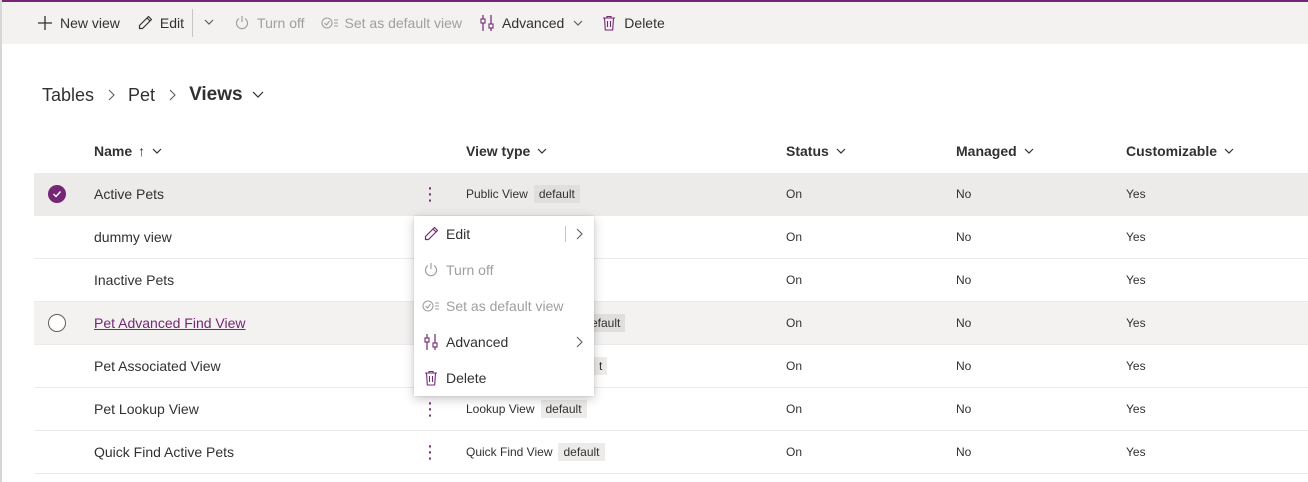  I want to click on column-header-status: Status, so click(816, 151).